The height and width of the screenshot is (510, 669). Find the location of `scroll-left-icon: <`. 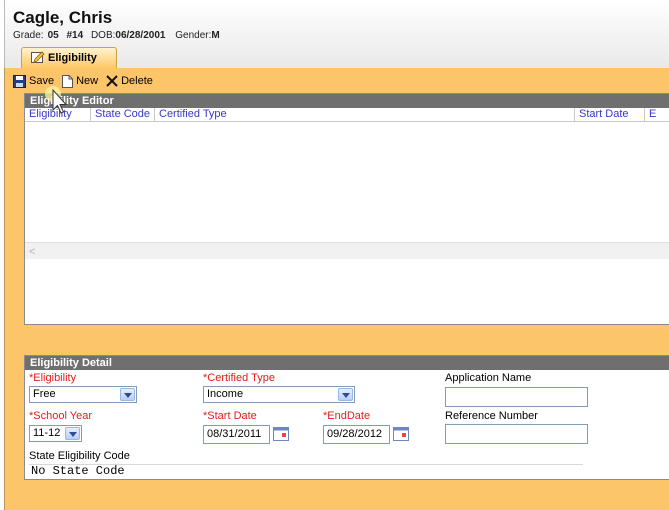

scroll-left-icon: < is located at coordinates (32, 252).